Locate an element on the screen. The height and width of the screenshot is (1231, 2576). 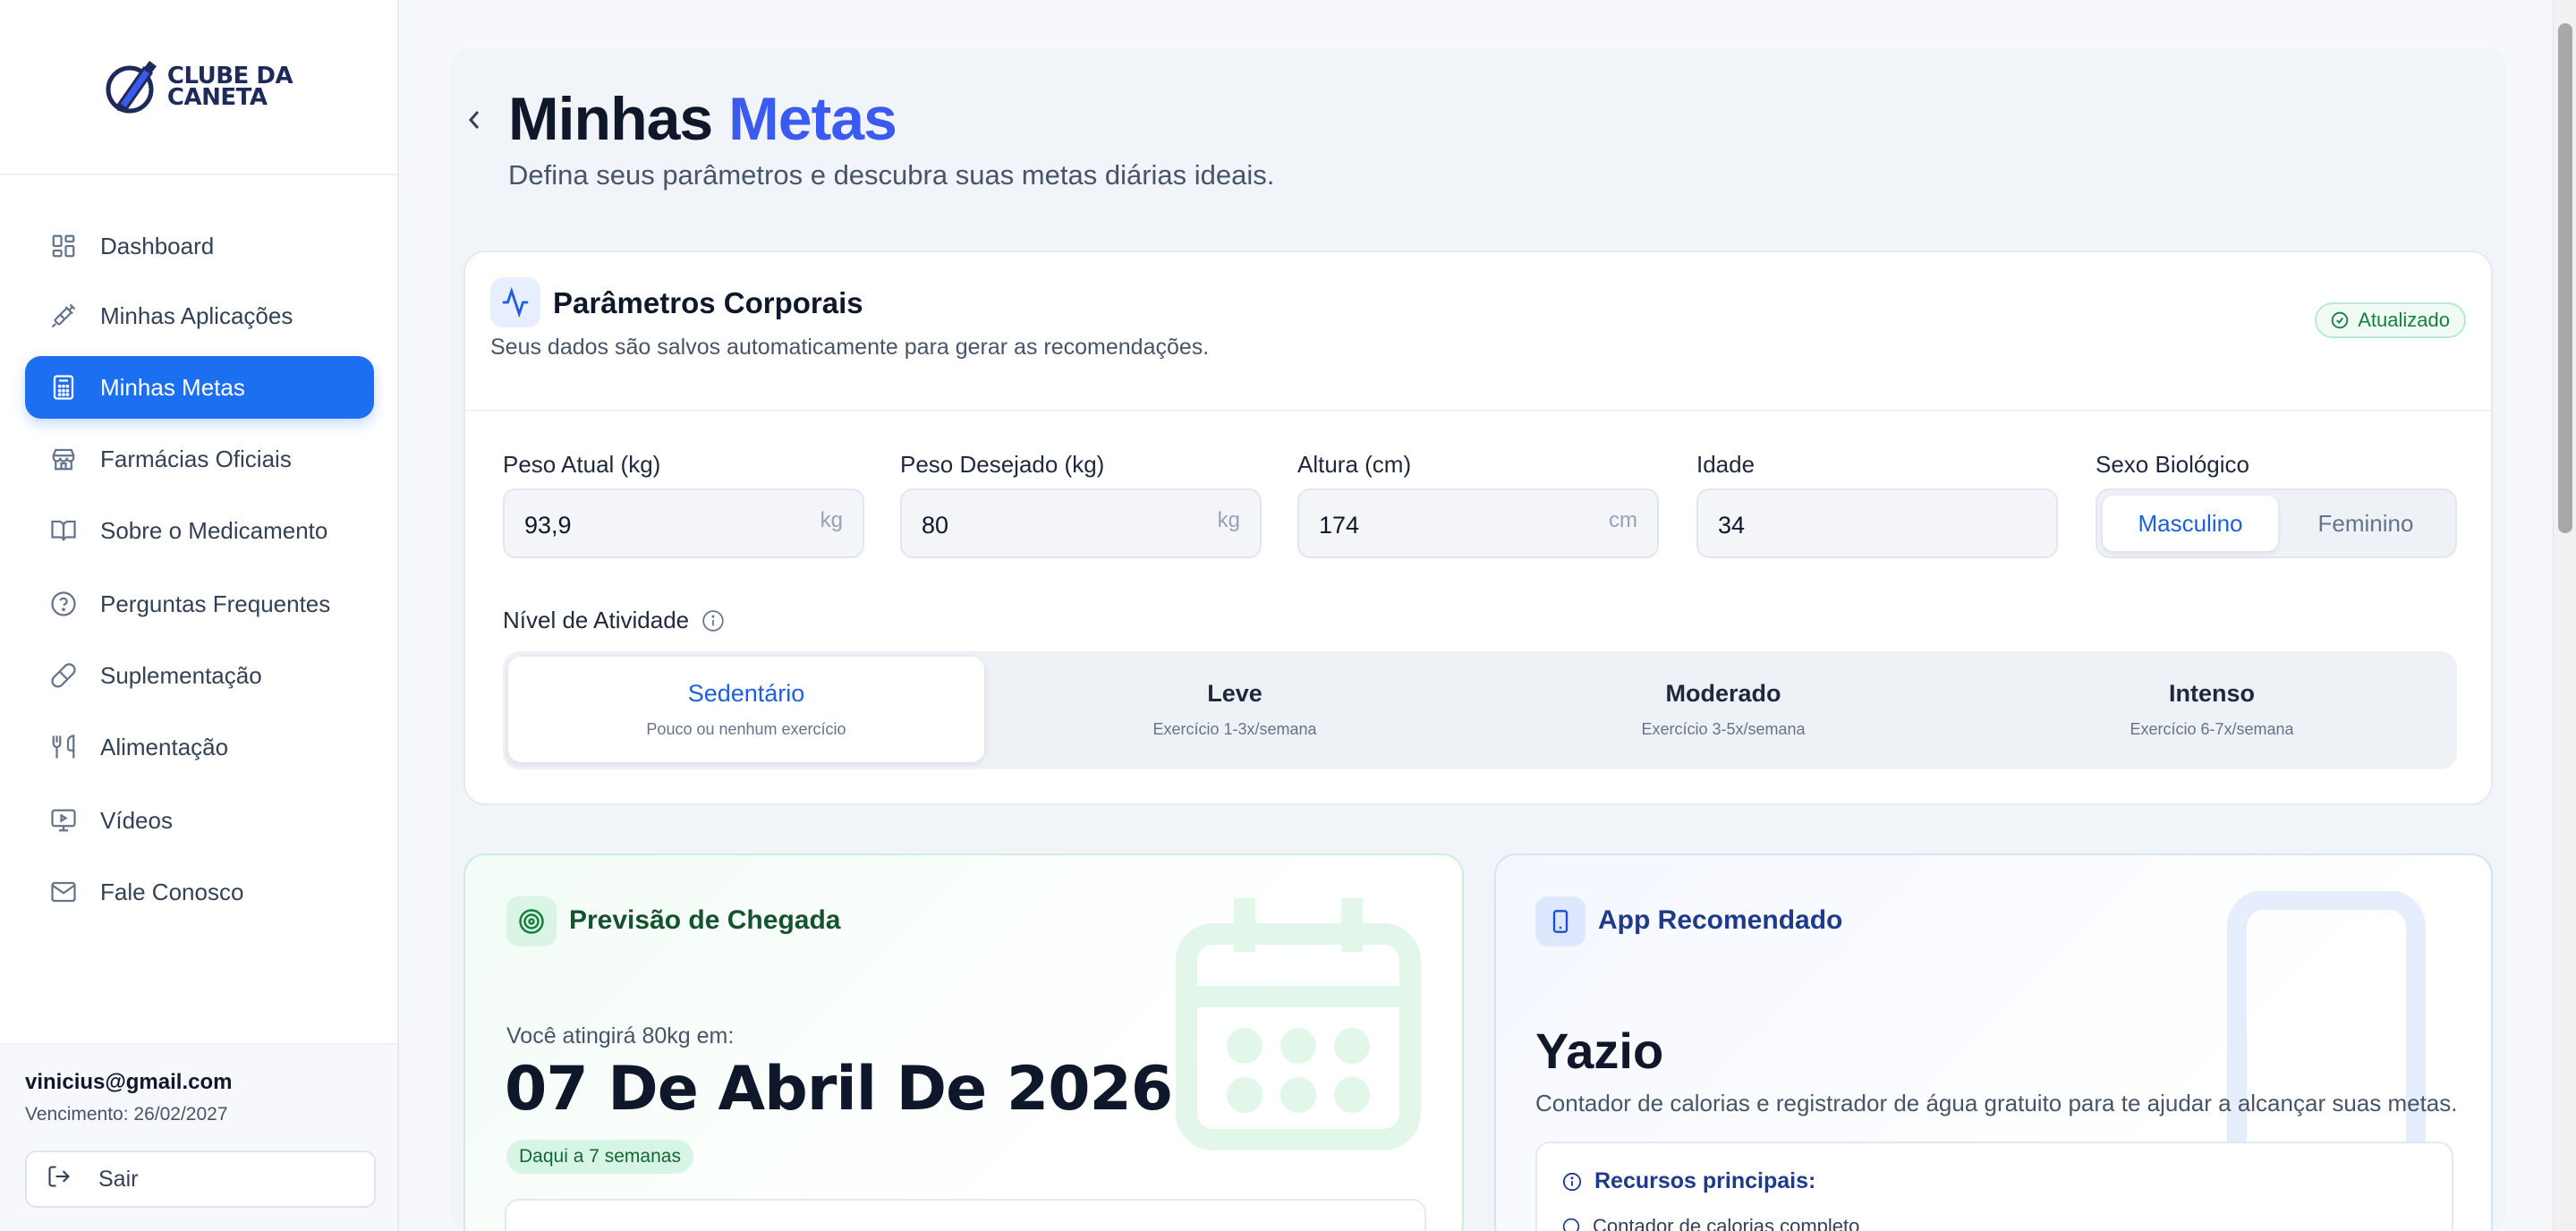
activity-option-moderado: Moderado Exercício 3-5x/semana is located at coordinates (1723, 709).